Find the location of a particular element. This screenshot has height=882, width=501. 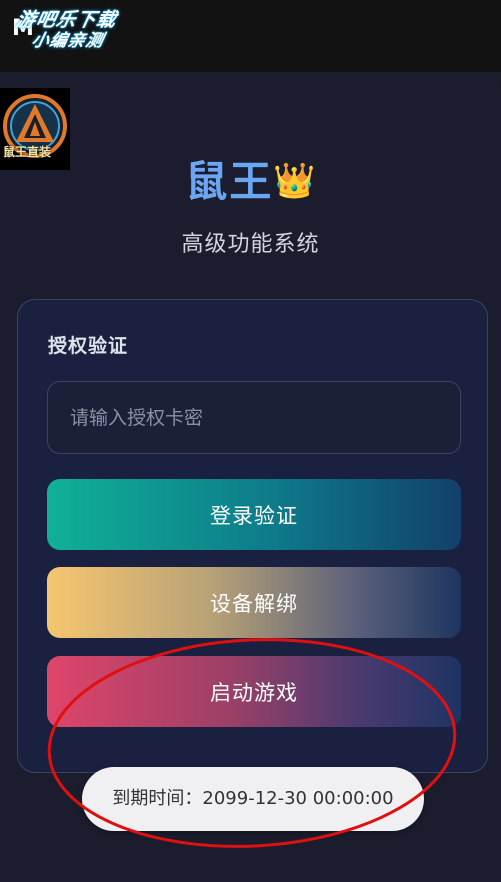

watermark-line2: 小编亲测 is located at coordinates (67, 41).